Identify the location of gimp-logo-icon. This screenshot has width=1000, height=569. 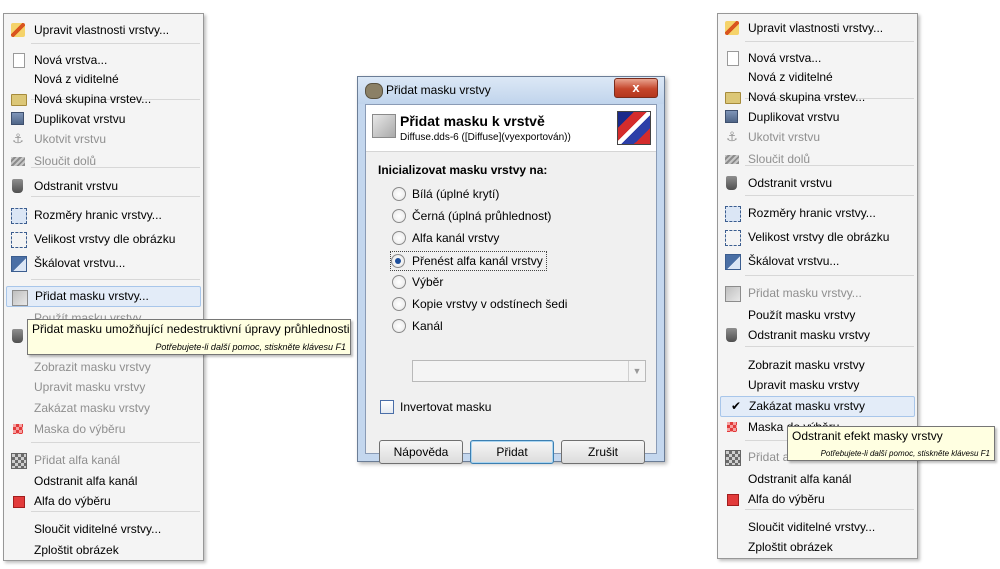
(374, 91).